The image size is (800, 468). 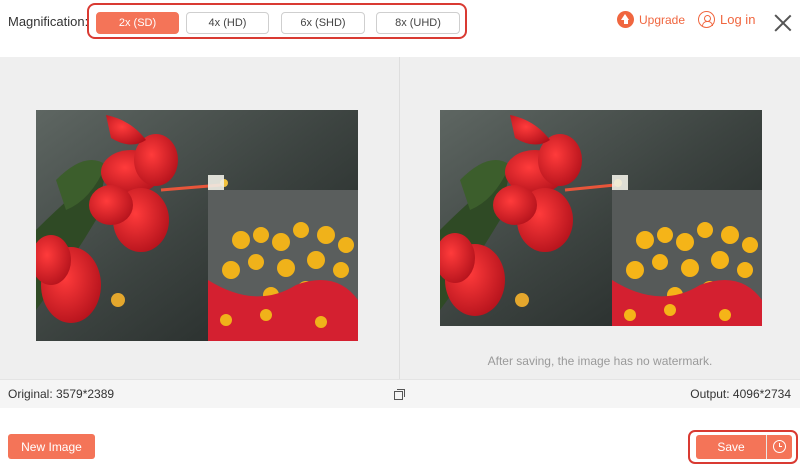 What do you see at coordinates (662, 19) in the screenshot?
I see `upgrade-label: Upgrade` at bounding box center [662, 19].